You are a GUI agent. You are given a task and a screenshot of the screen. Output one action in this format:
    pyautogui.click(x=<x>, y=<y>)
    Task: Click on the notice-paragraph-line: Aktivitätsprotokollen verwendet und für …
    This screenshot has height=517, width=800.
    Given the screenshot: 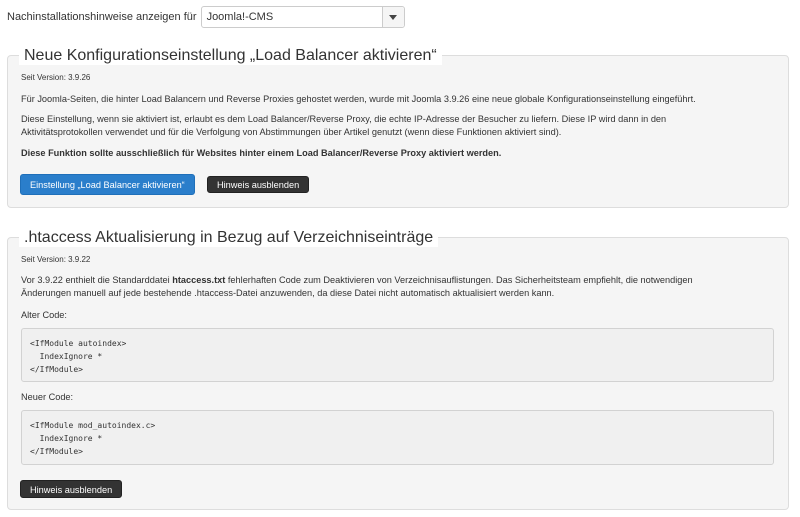 What is the action you would take?
    pyautogui.click(x=291, y=132)
    